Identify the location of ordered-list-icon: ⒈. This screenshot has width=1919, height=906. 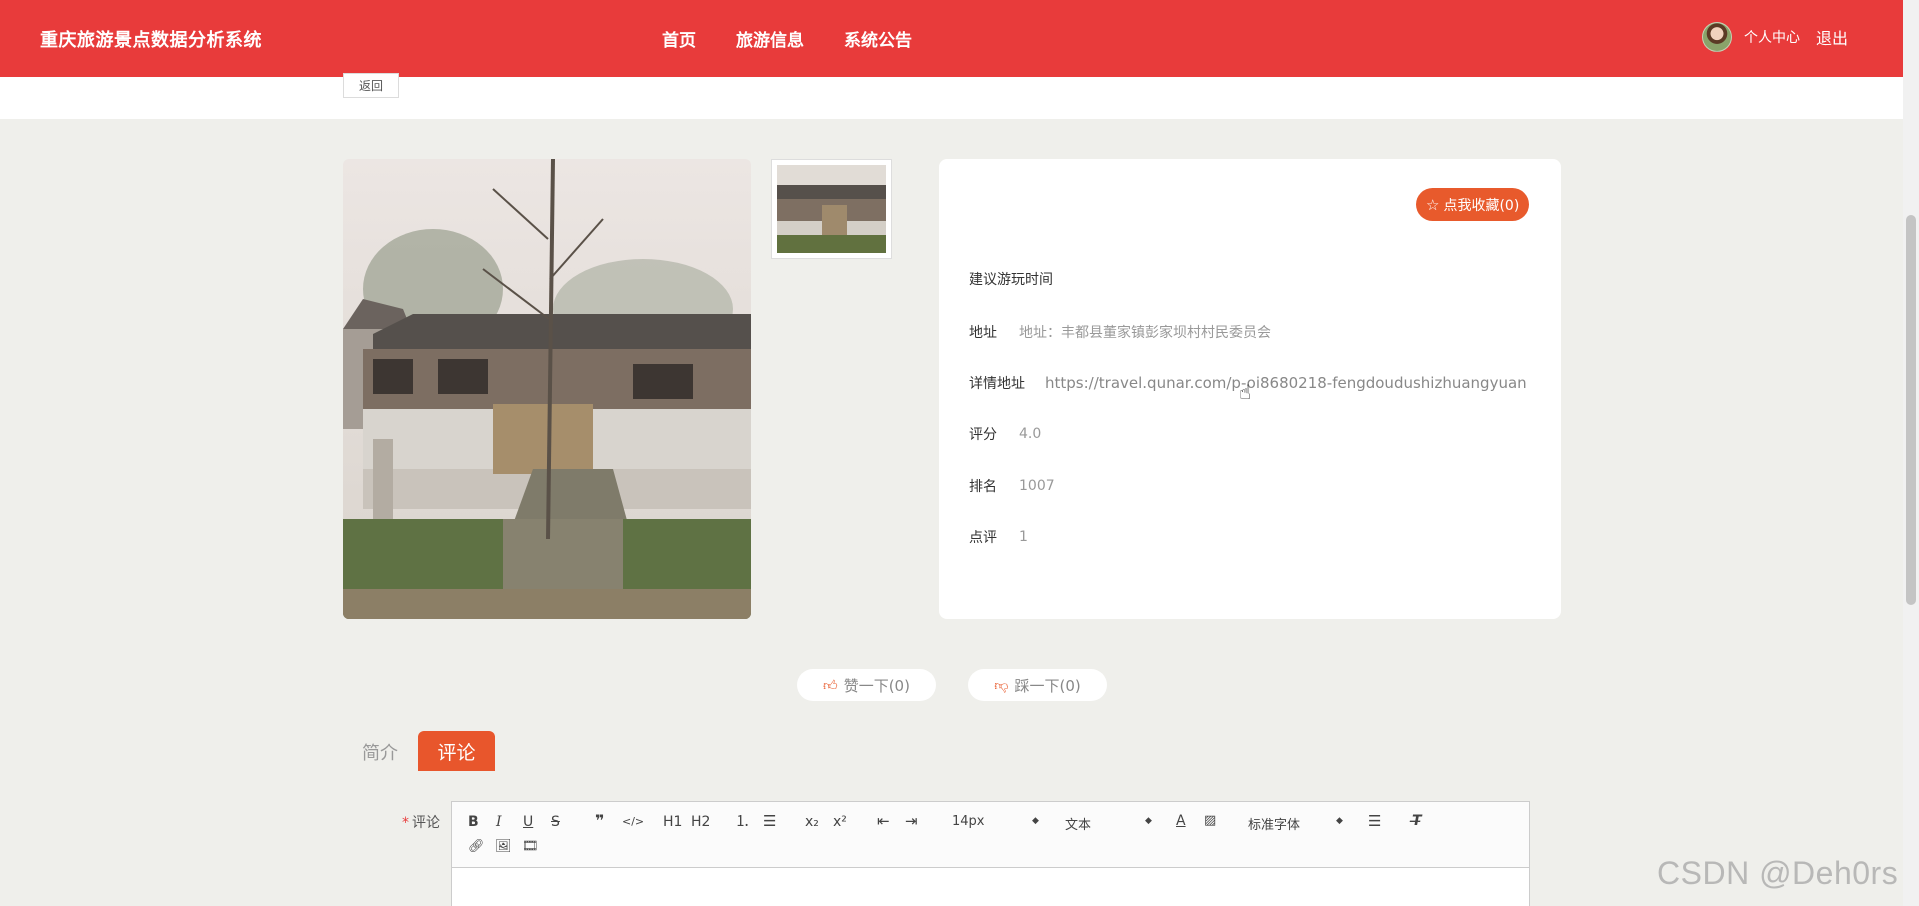
(742, 821).